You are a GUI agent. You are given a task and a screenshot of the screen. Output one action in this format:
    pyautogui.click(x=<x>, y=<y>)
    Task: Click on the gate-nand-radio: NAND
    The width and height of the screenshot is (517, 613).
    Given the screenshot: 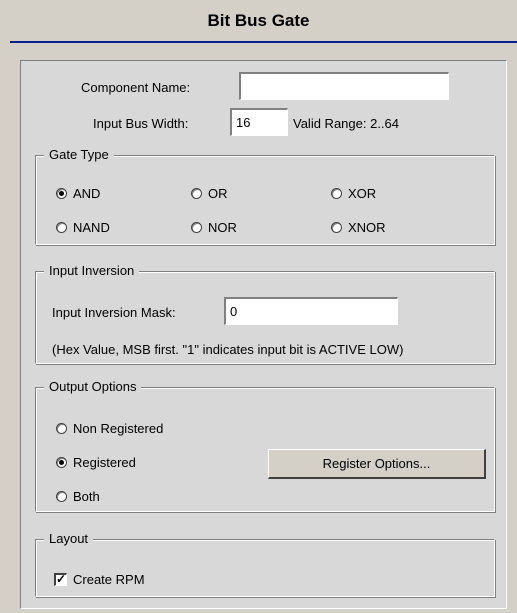 What is the action you would take?
    pyautogui.click(x=83, y=227)
    